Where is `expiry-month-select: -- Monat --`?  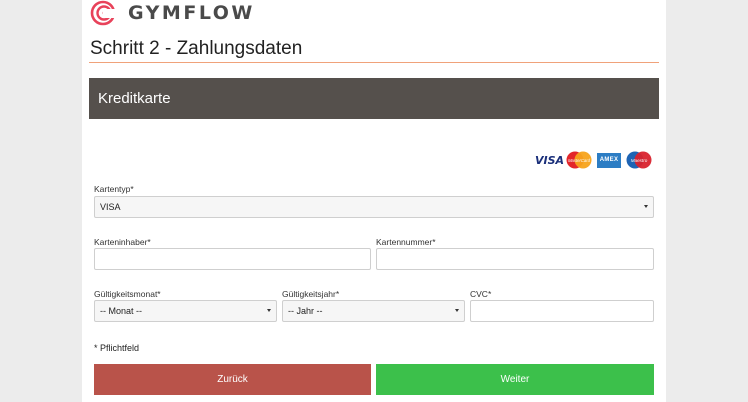
expiry-month-select: -- Monat -- is located at coordinates (185, 311).